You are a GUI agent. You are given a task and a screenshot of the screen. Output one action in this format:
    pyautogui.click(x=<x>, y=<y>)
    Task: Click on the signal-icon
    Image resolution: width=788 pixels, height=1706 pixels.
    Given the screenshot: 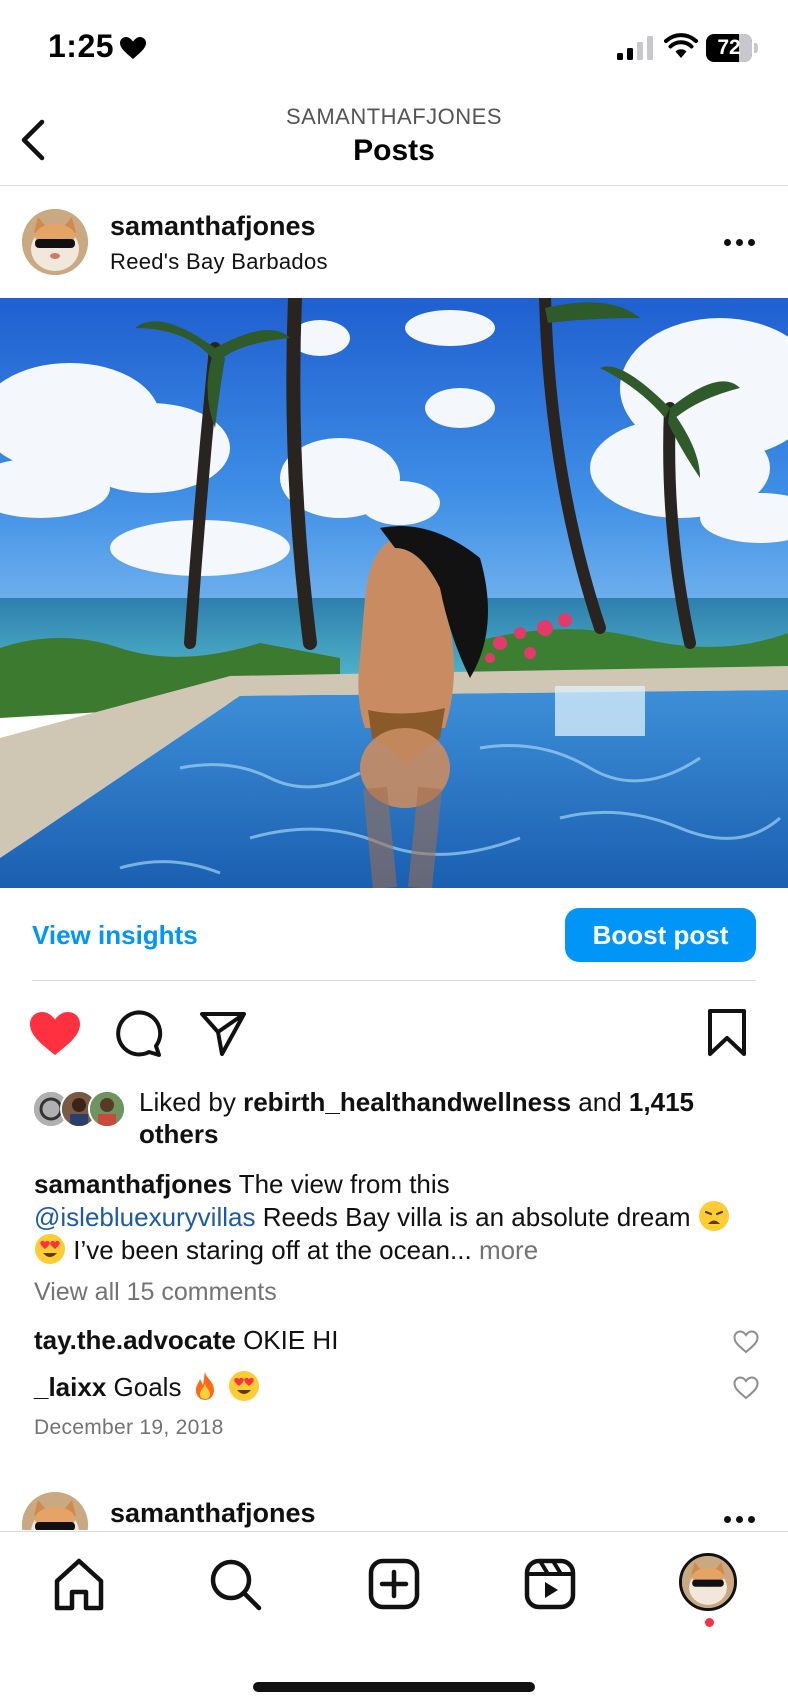 What is the action you would take?
    pyautogui.click(x=635, y=48)
    